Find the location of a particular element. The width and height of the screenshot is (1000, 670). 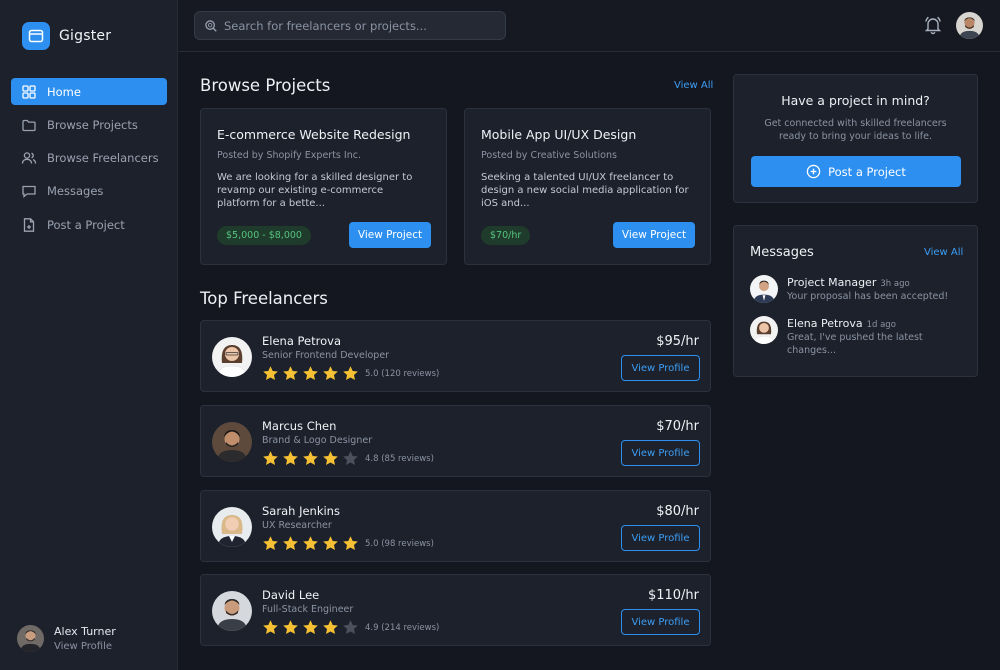

star-rating: 5.0 (98 reviews) is located at coordinates (348, 543).